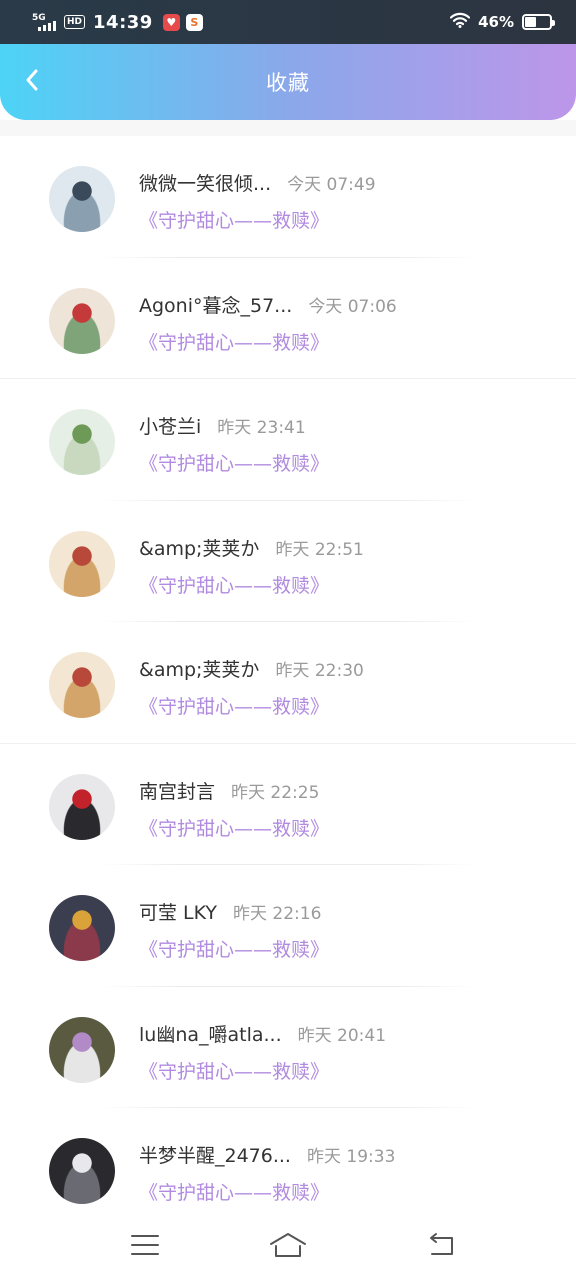 The image size is (576, 1280). Describe the element at coordinates (288, 561) in the screenshot. I see `list-item: &amp;荚荚か 昨天 22:51 《守护甜心——救赎》` at that location.